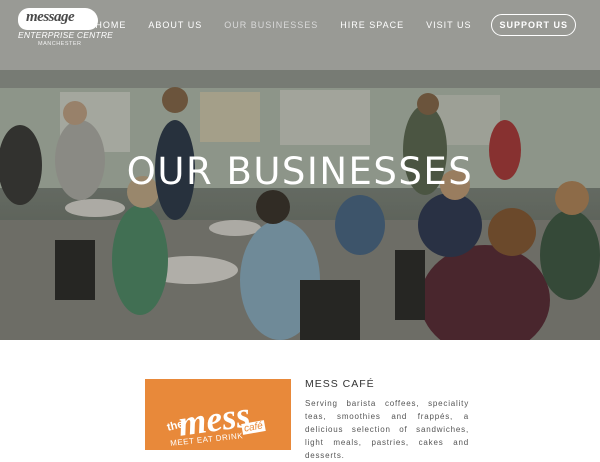 The height and width of the screenshot is (462, 600). I want to click on business-title: MESS CAFÉ, so click(340, 384).